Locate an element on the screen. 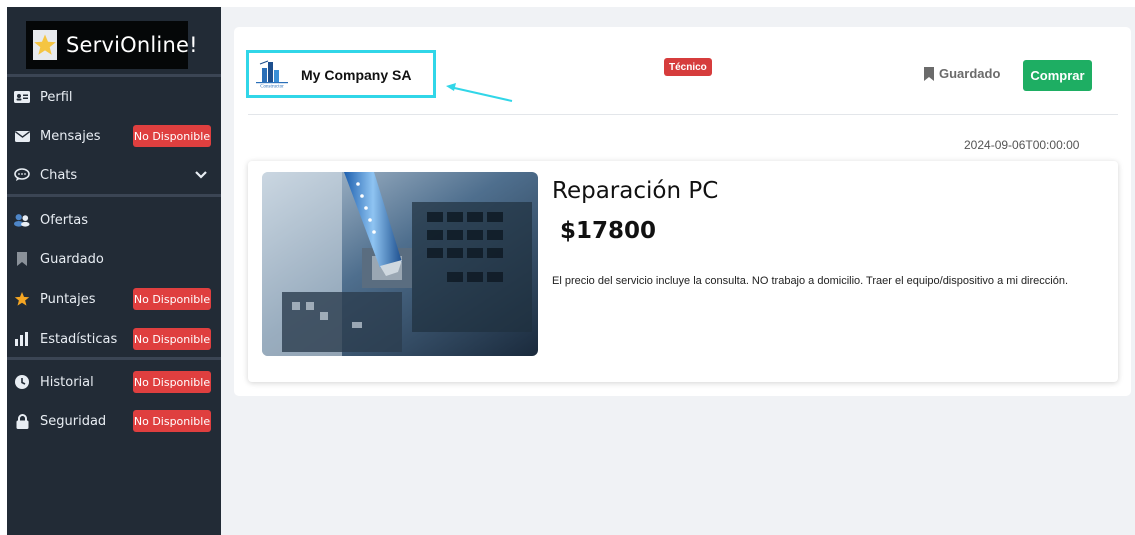  chat-bubble-icon is located at coordinates (22, 175).